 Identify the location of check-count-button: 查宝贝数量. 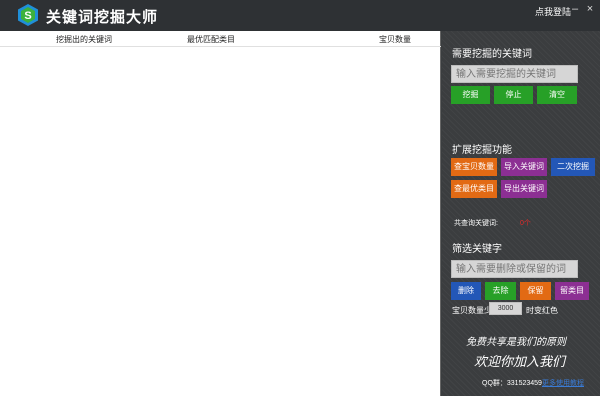
(474, 167).